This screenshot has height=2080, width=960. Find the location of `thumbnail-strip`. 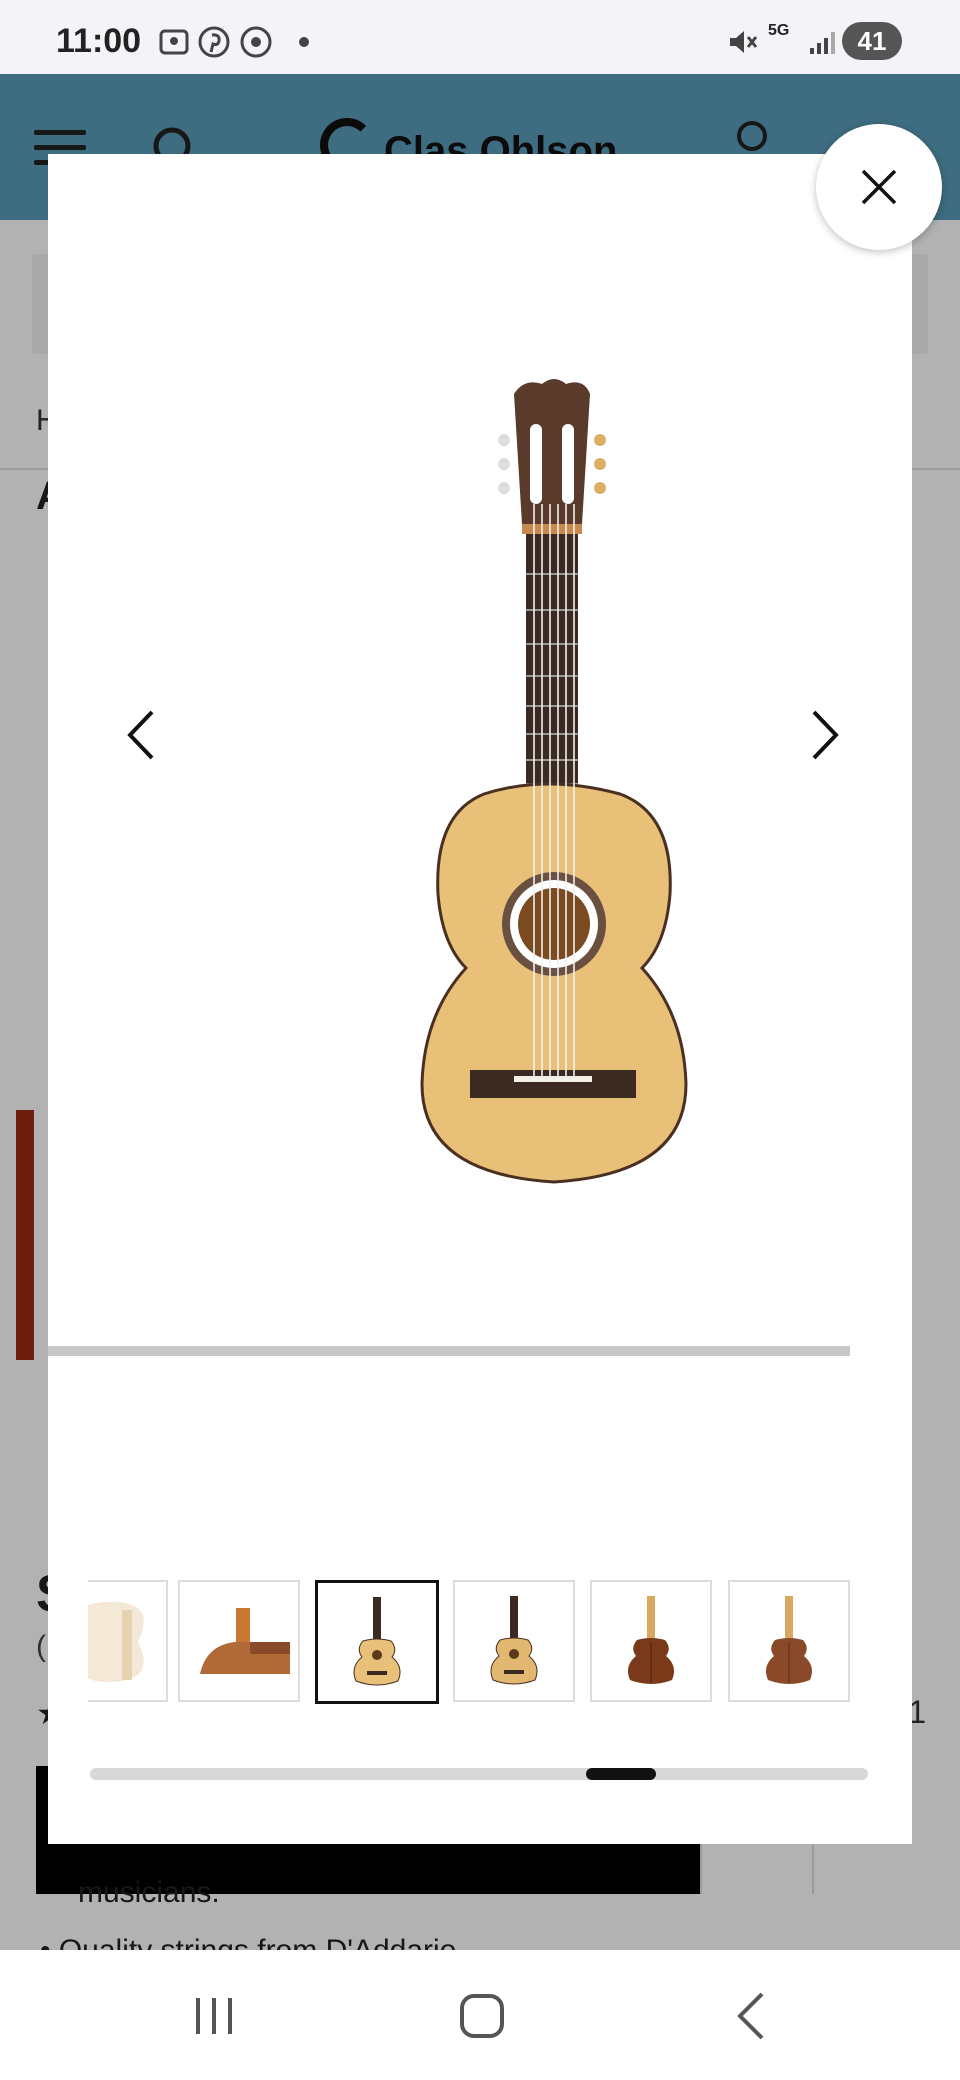

thumbnail-strip is located at coordinates (494, 1643).